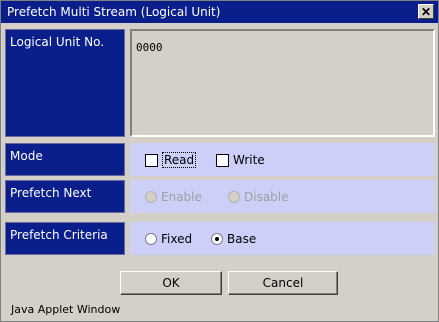  Describe the element at coordinates (171, 283) in the screenshot. I see `ok-button: OK` at that location.